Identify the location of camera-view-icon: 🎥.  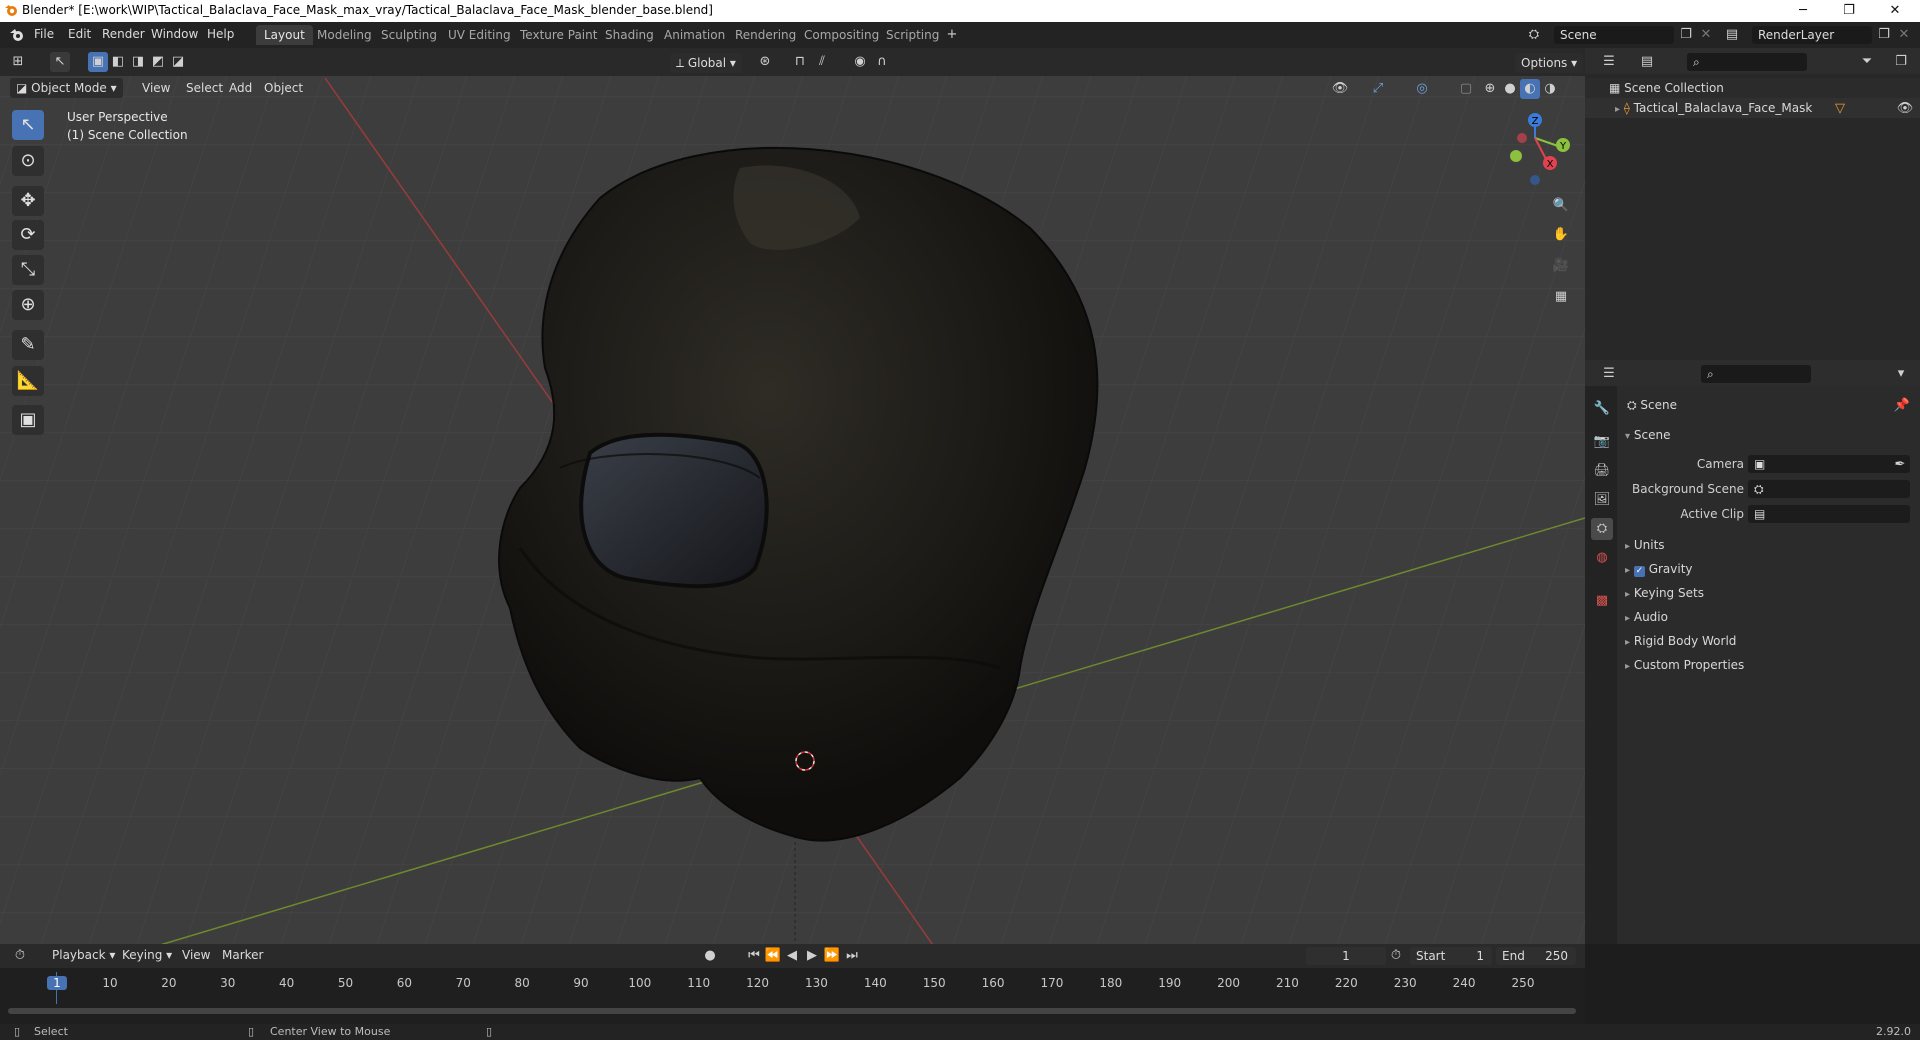
(1561, 266).